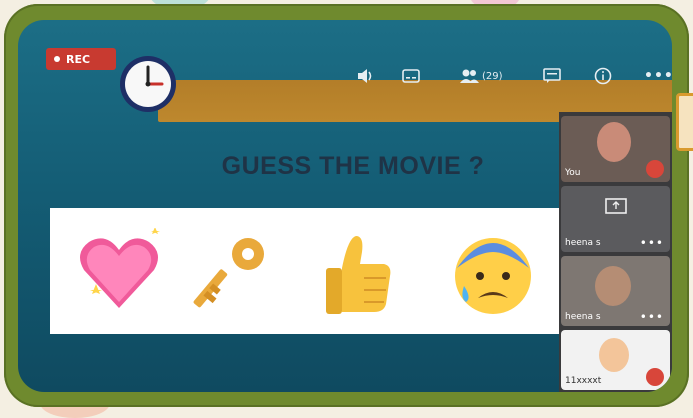 The image size is (693, 418). What do you see at coordinates (552, 76) in the screenshot?
I see `chat-icon` at bounding box center [552, 76].